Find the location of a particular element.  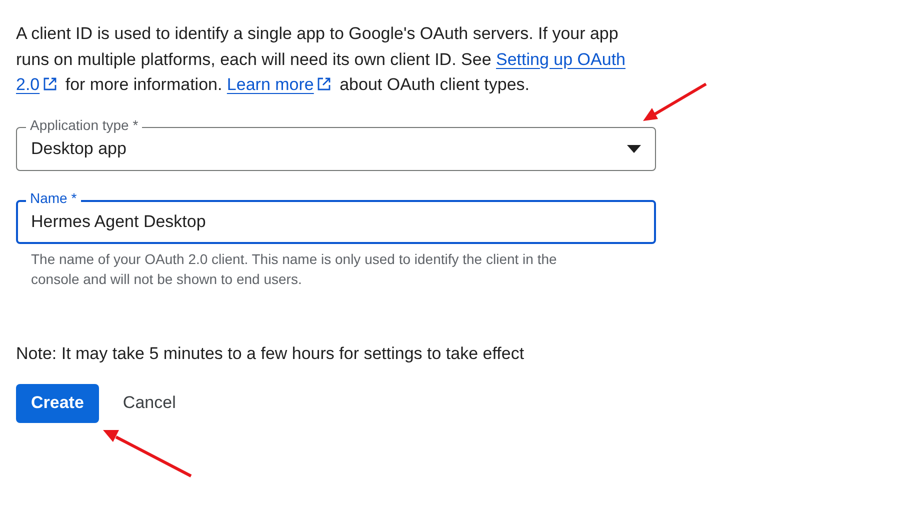

link: 2.0 is located at coordinates (28, 84).